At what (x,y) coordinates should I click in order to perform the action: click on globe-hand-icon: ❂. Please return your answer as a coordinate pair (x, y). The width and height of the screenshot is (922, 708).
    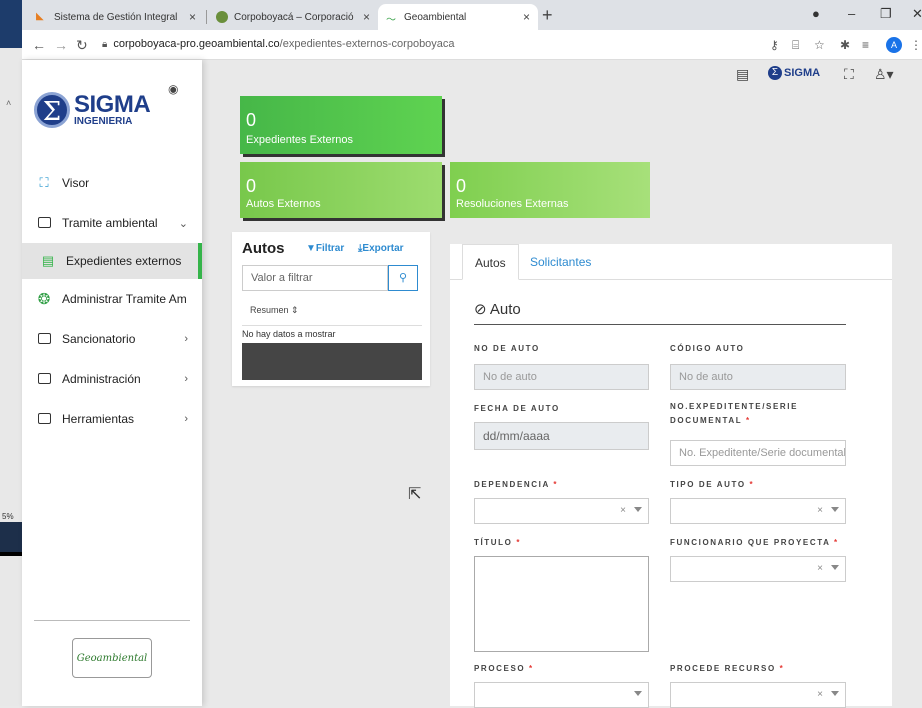
    Looking at the image, I should click on (44, 299).